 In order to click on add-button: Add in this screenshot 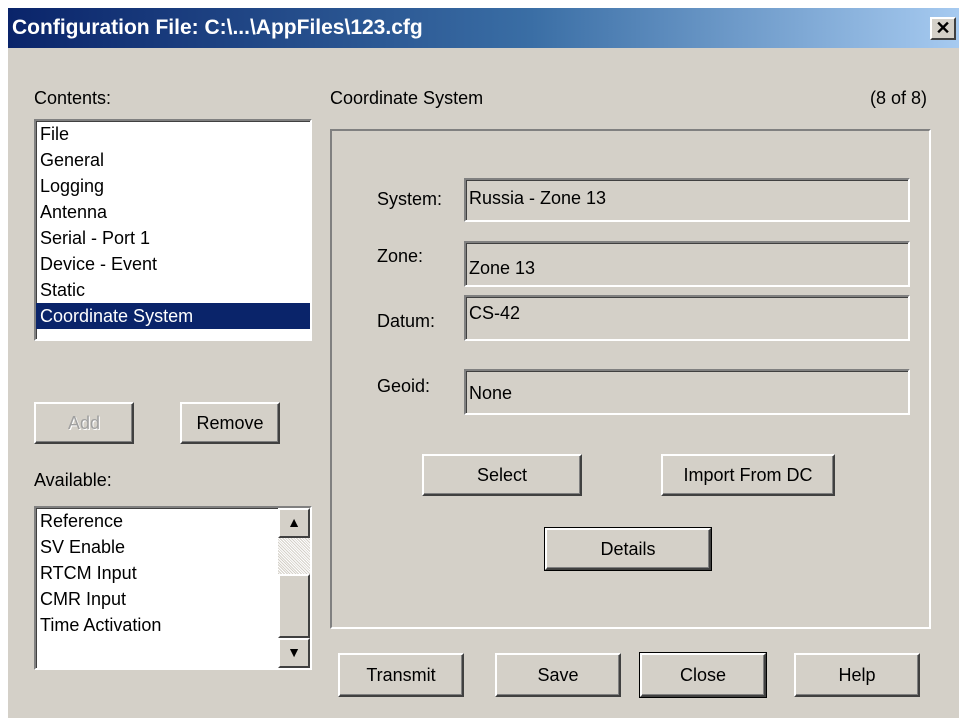, I will do `click(84, 423)`.